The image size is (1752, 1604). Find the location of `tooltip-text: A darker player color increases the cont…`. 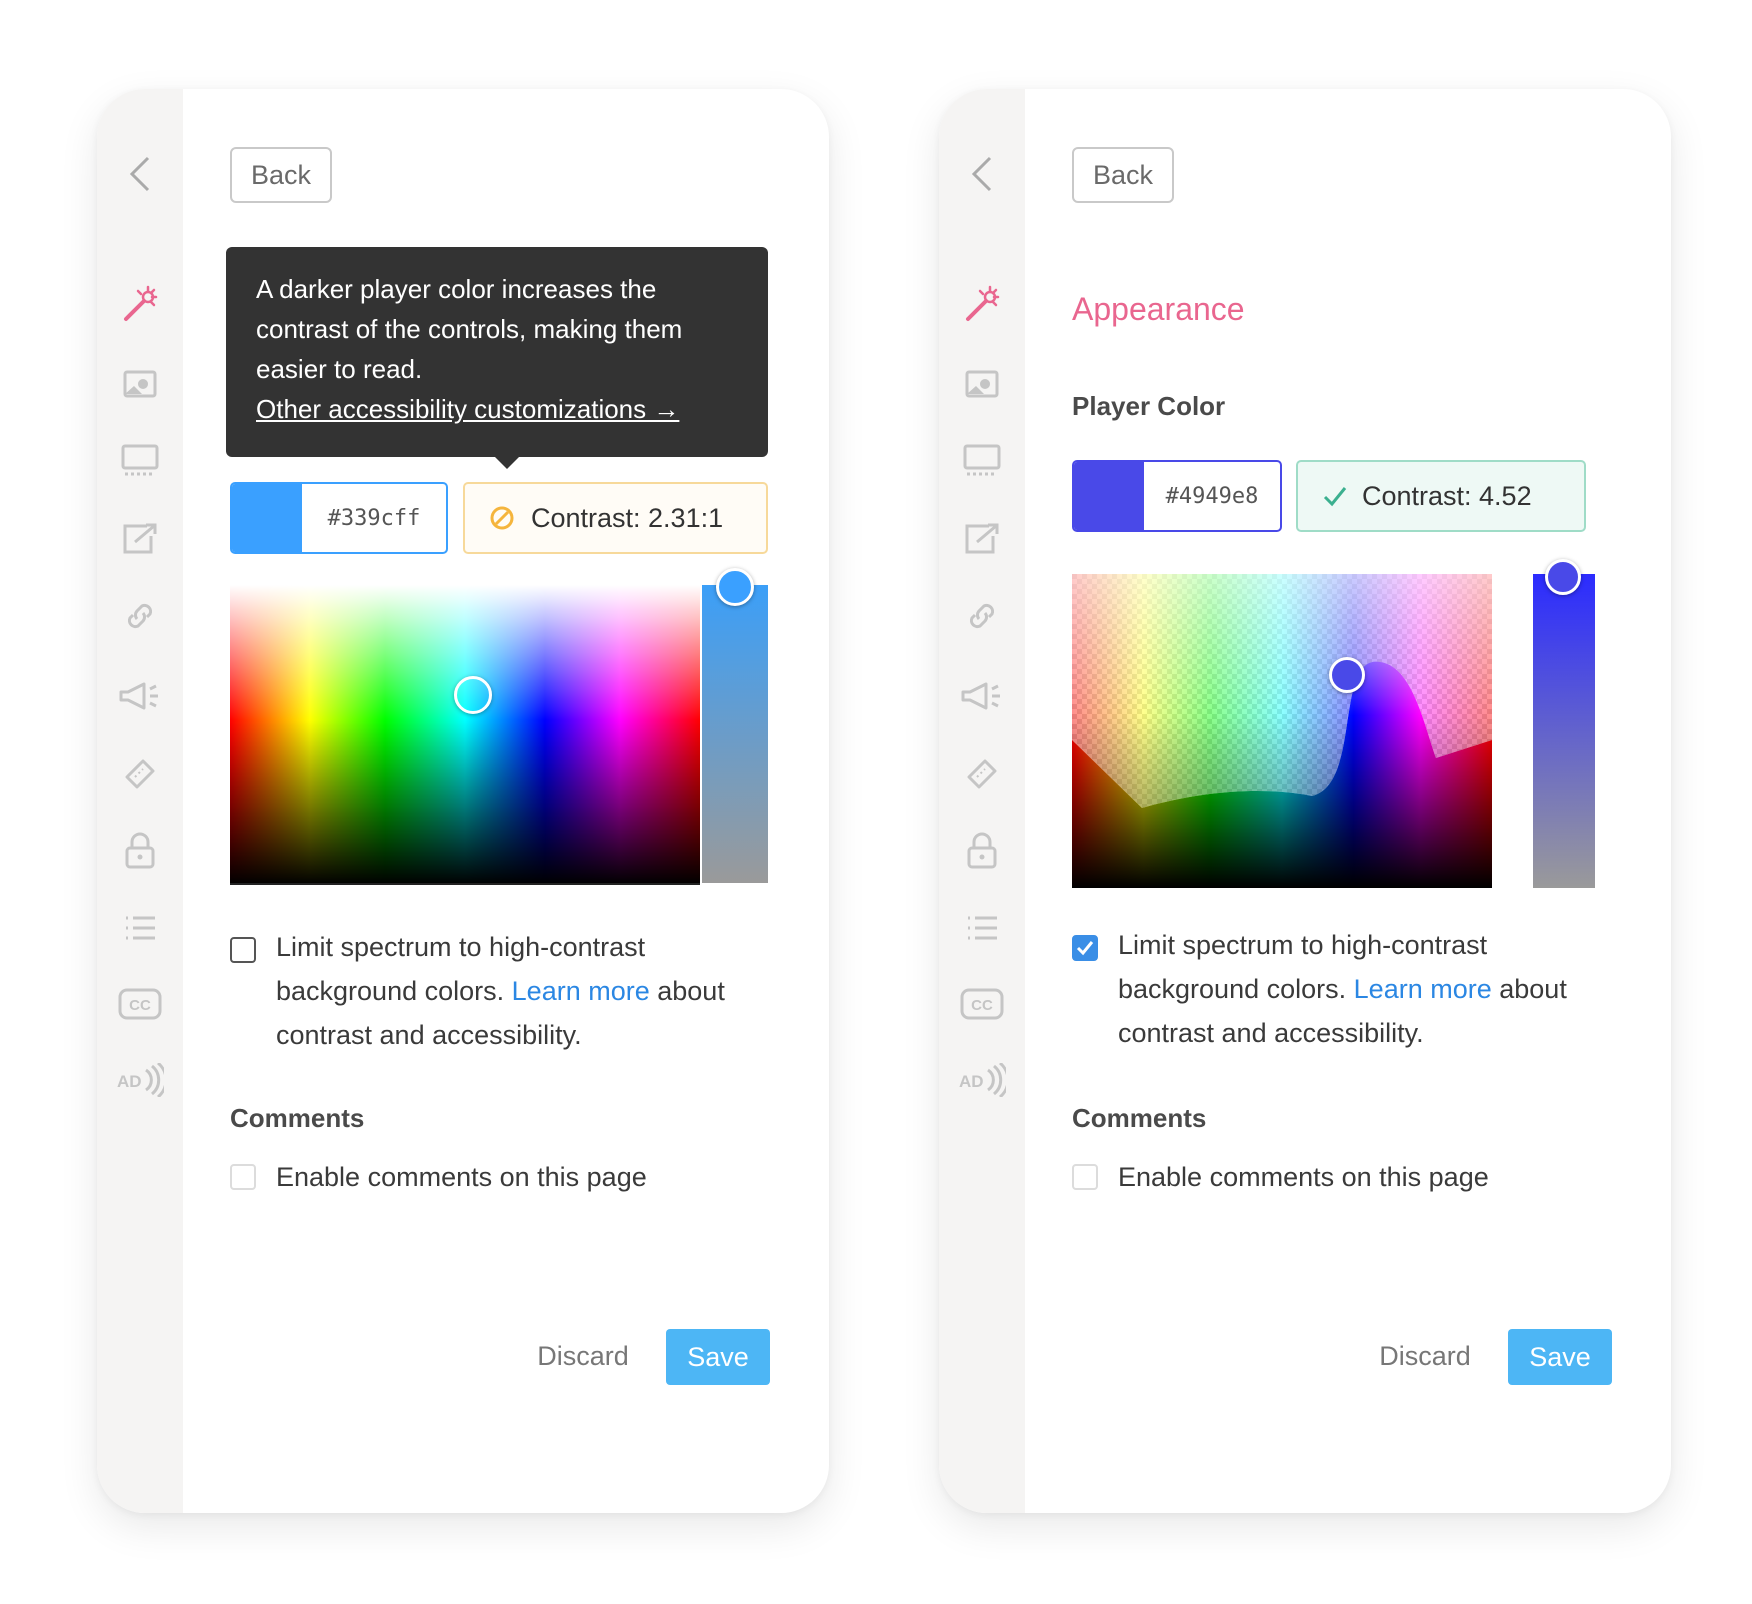

tooltip-text: A darker player color increases the cont… is located at coordinates (469, 329).